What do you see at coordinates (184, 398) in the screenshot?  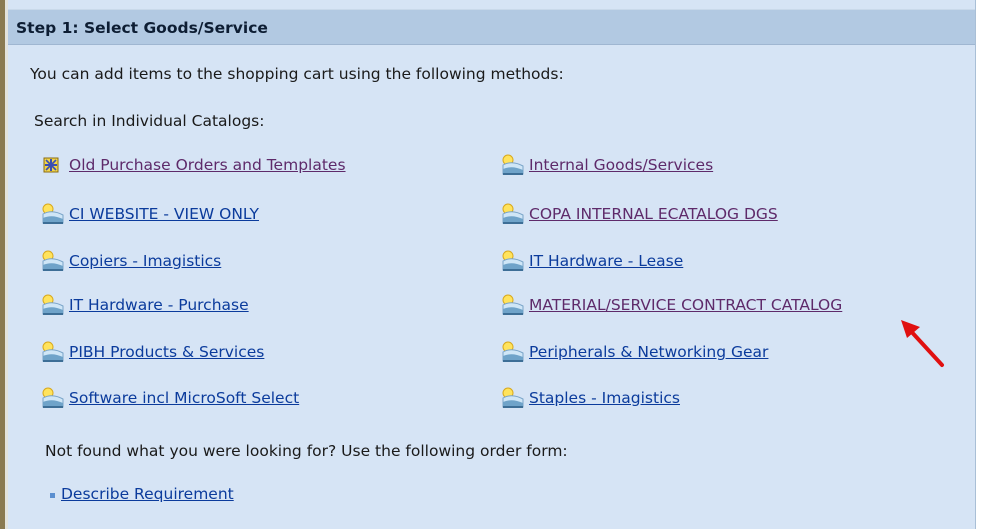 I see `catalog-link-label: Software incl MicroSoft Select` at bounding box center [184, 398].